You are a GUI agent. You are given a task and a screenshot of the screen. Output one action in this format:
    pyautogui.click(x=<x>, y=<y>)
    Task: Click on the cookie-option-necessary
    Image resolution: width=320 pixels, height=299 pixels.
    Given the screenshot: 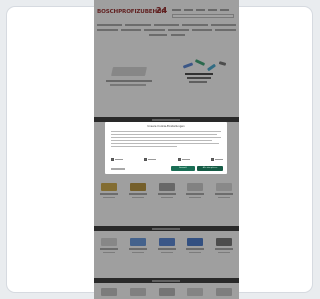 What is the action you would take?
    pyautogui.click(x=117, y=159)
    